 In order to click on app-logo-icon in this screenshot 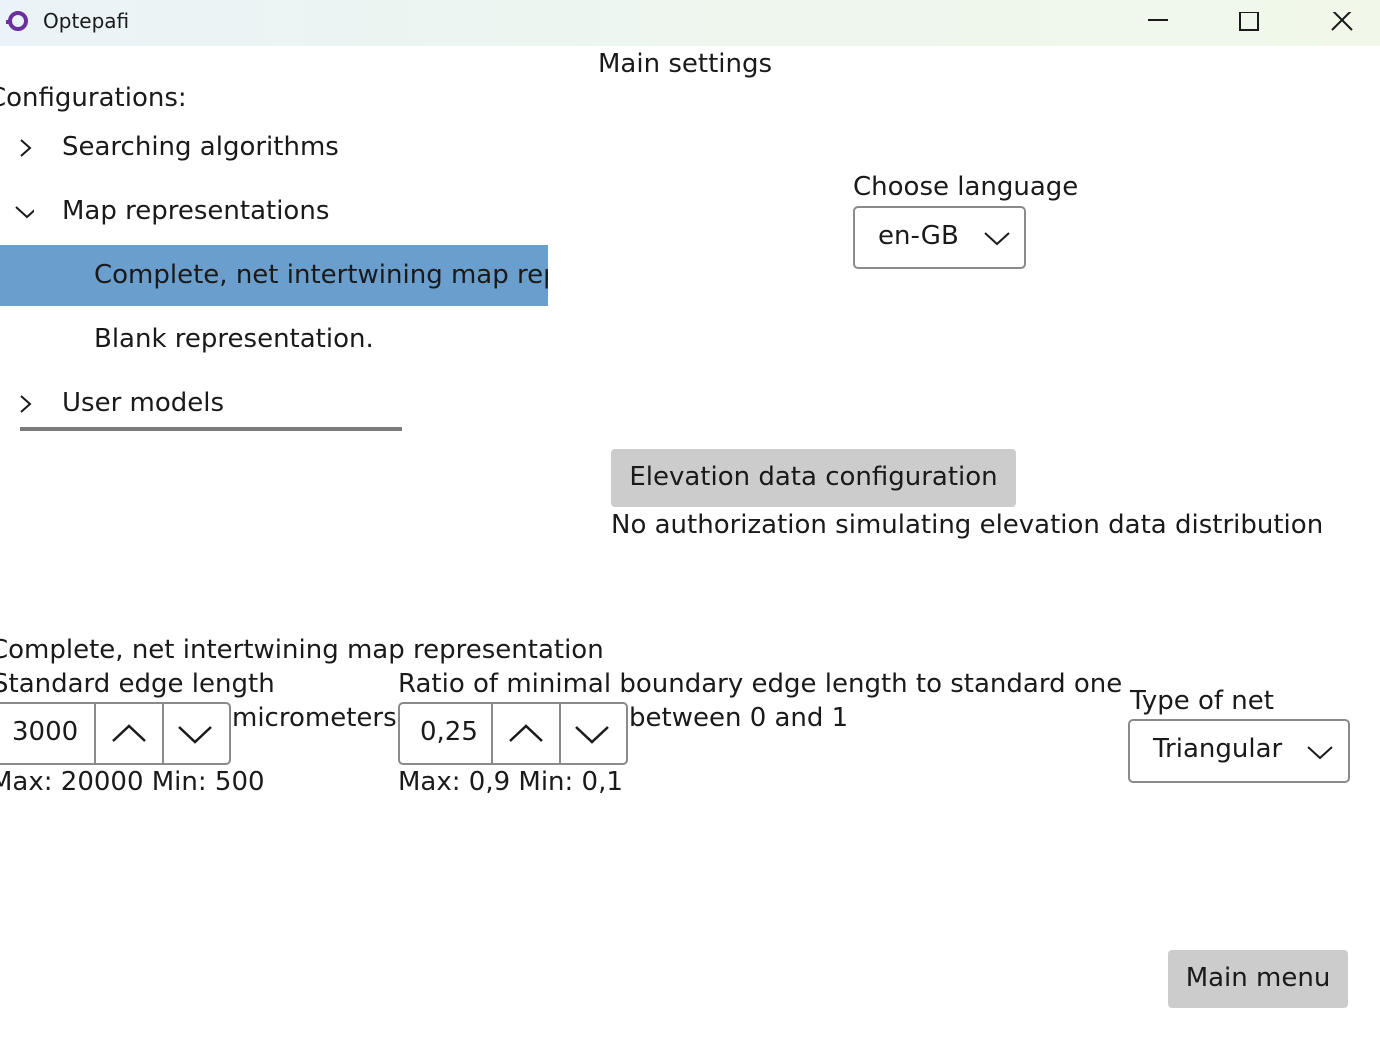, I will do `click(17, 21)`.